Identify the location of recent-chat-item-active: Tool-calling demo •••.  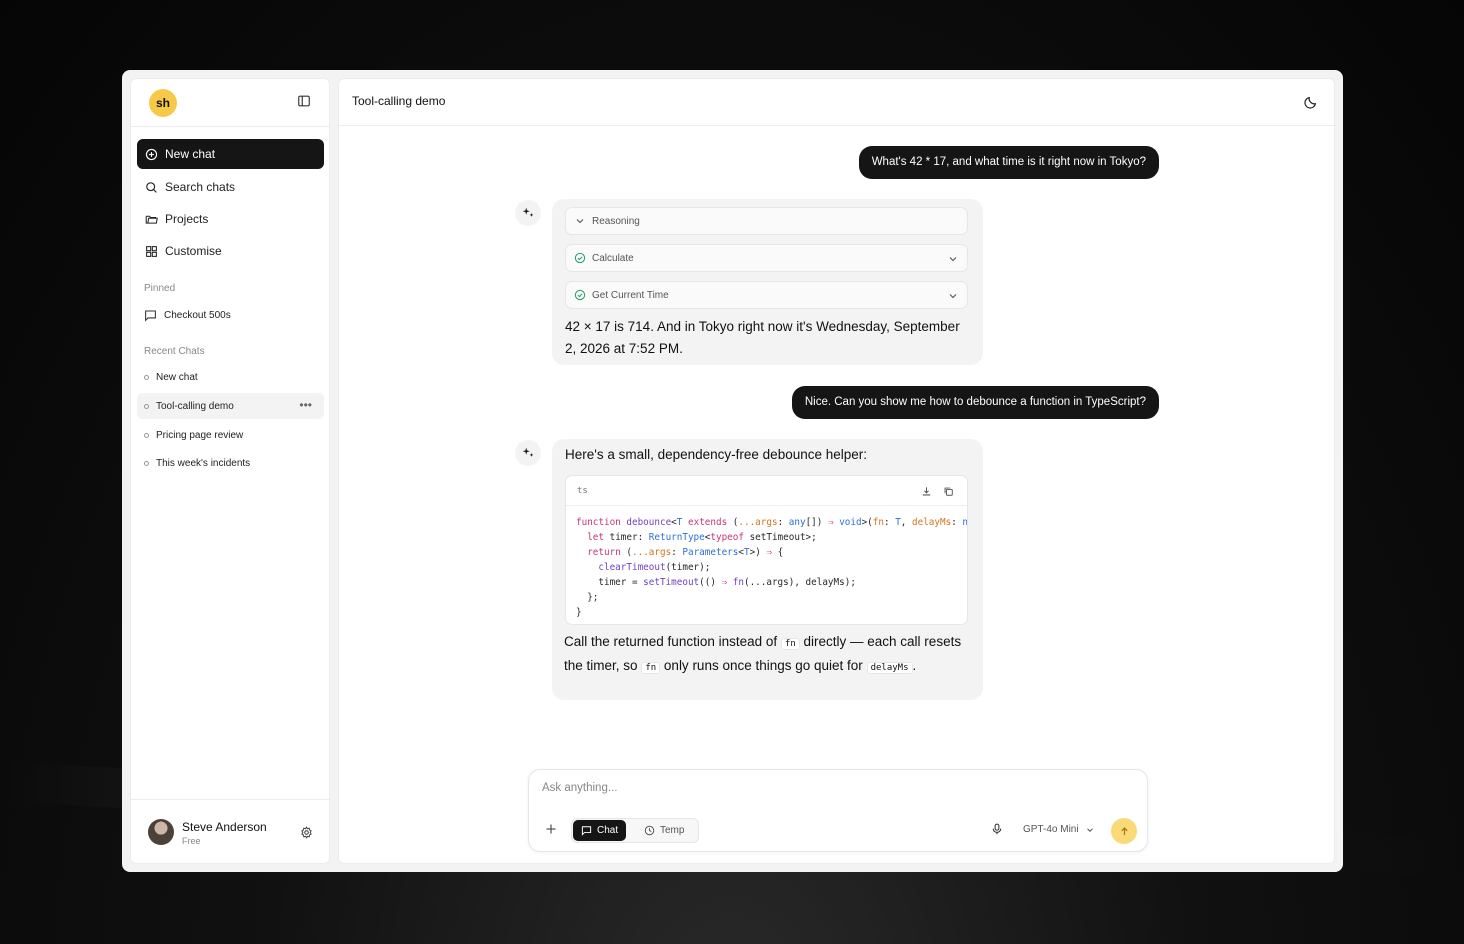
(230, 406).